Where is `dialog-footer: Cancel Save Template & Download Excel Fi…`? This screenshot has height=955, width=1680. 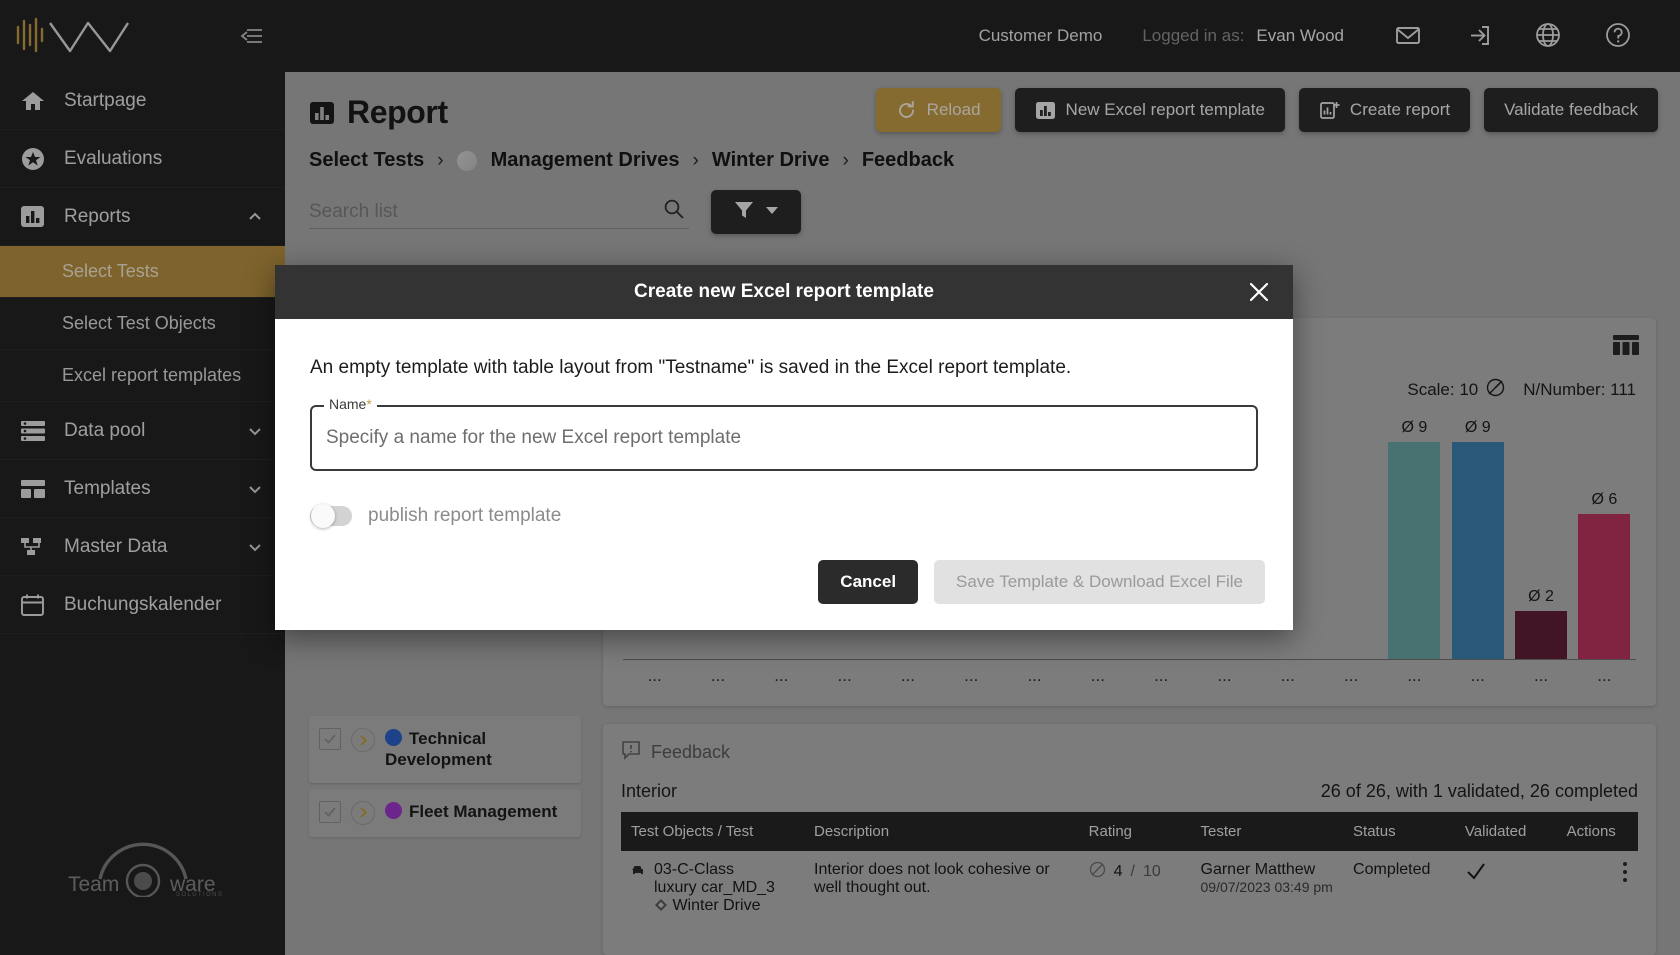
dialog-footer: Cancel Save Template & Download Excel Fi… is located at coordinates (784, 595).